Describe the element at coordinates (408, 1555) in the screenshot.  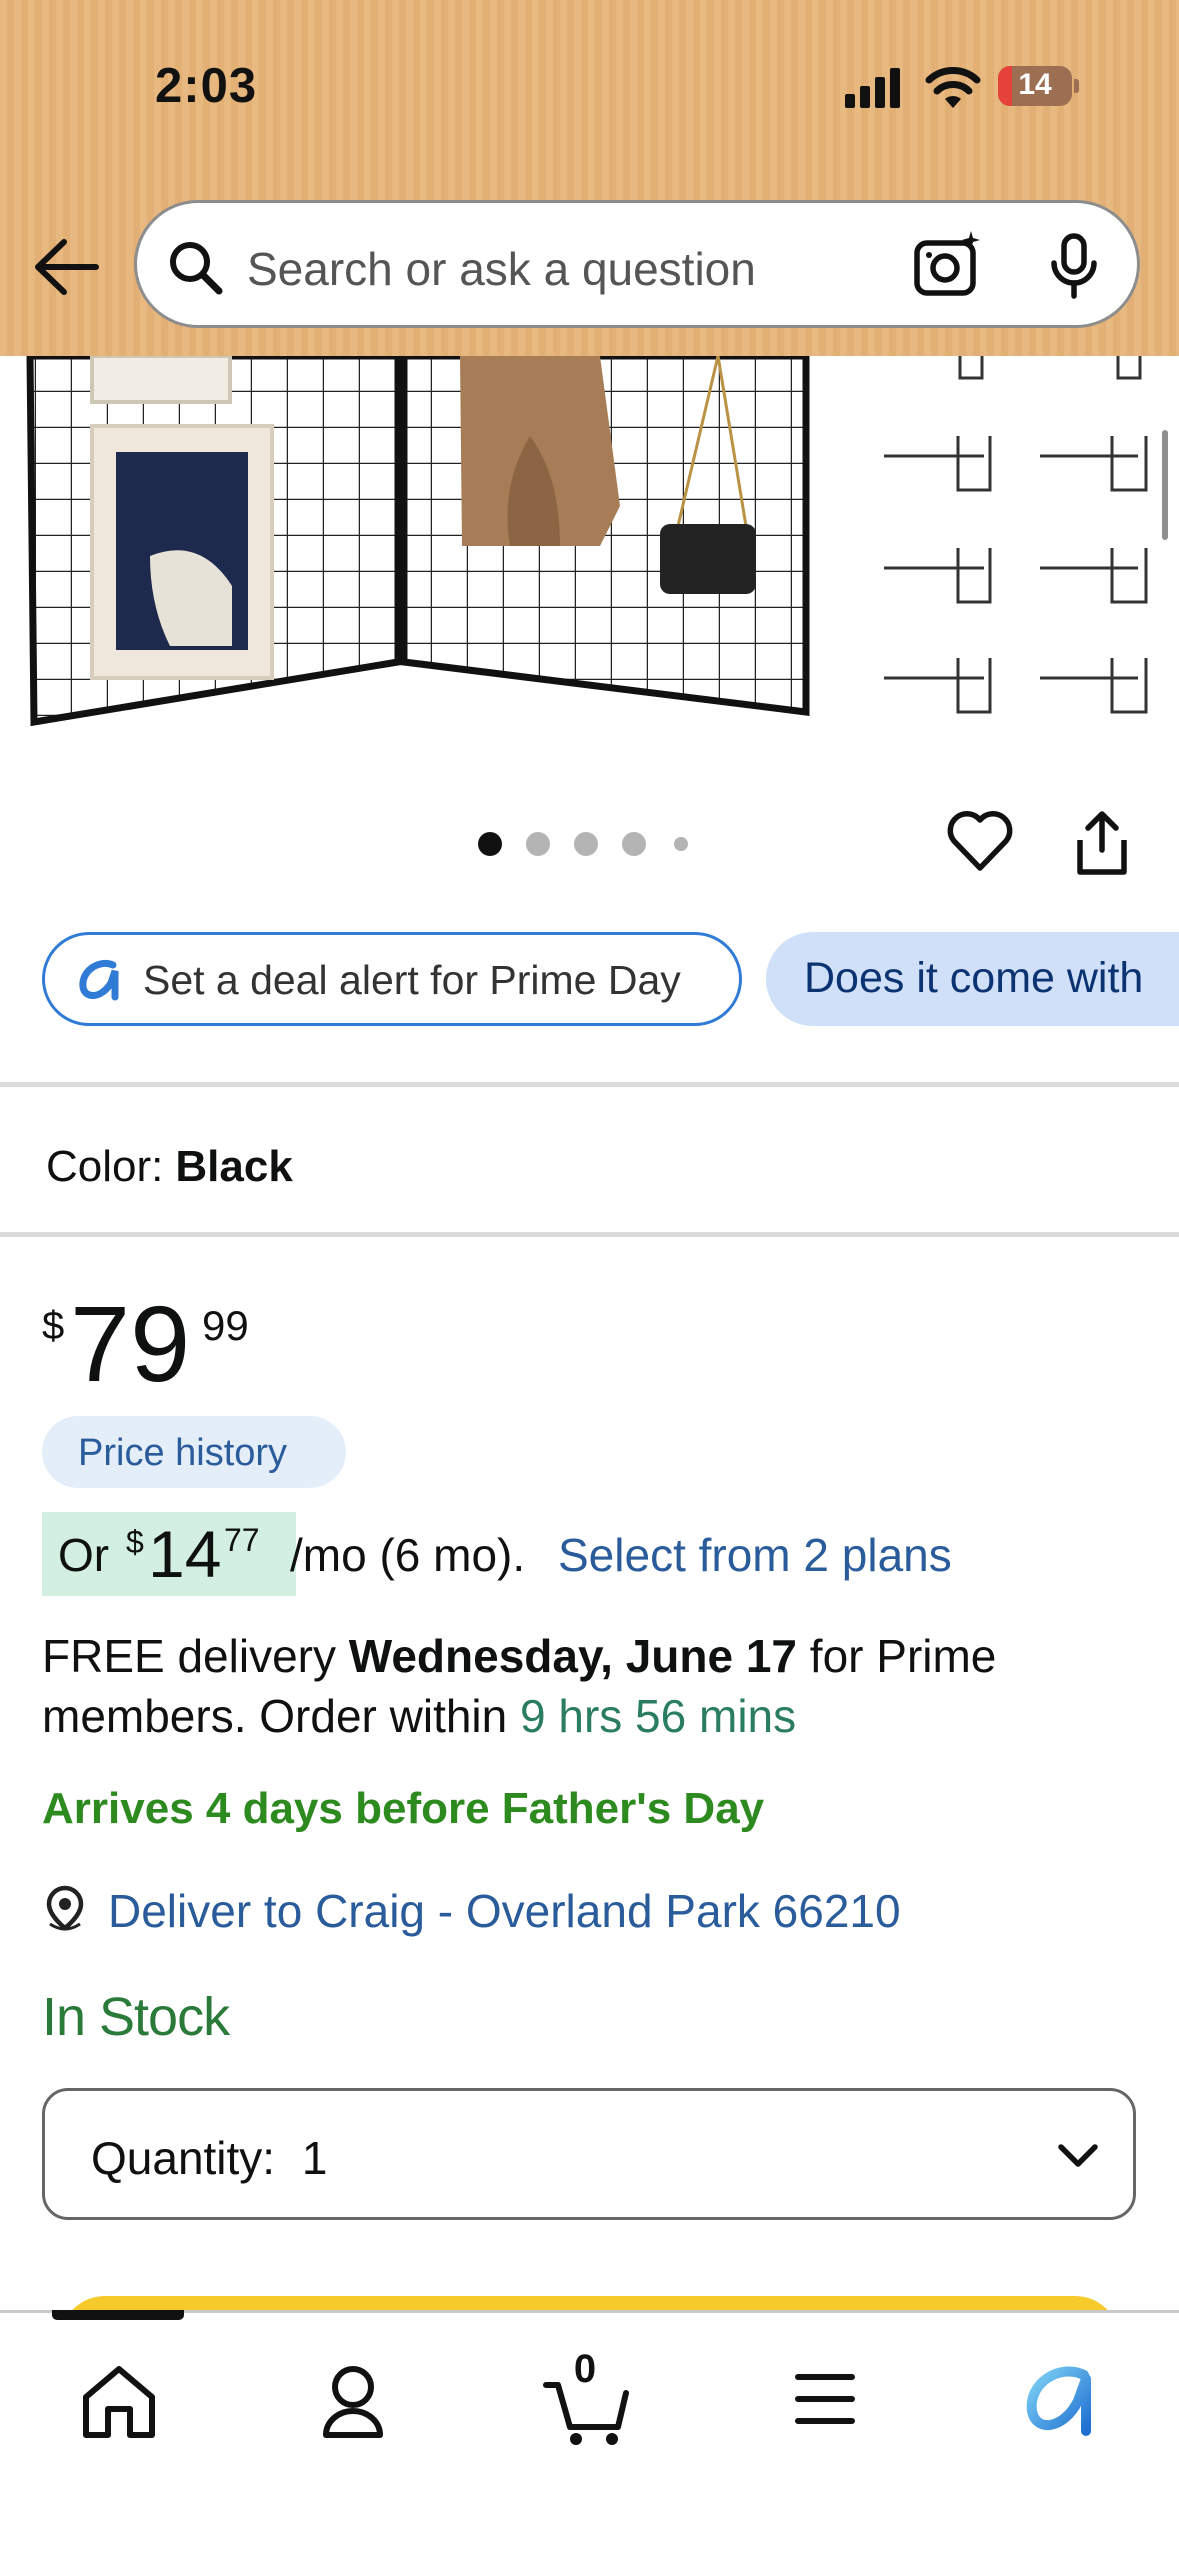
I see `installment-term: /mo (6 mo).` at that location.